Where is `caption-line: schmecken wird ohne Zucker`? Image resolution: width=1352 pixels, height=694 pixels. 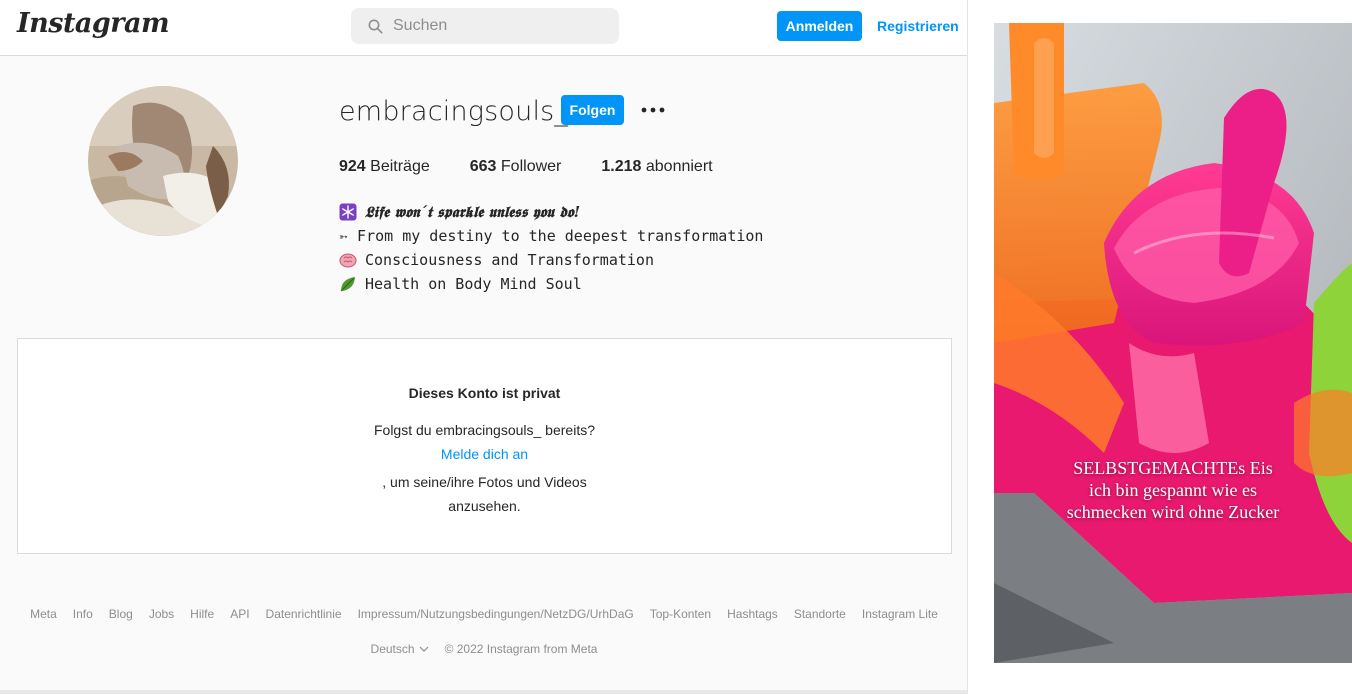
caption-line: schmecken wird ohne Zucker is located at coordinates (1173, 512).